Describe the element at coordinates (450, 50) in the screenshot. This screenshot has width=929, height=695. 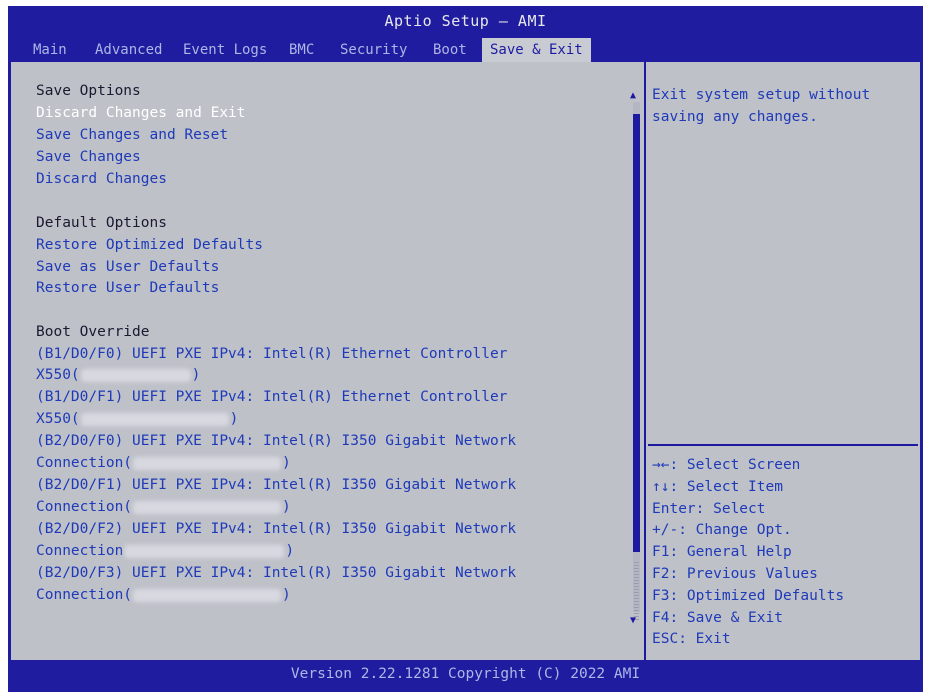
I see `tab-boot: Boot` at that location.